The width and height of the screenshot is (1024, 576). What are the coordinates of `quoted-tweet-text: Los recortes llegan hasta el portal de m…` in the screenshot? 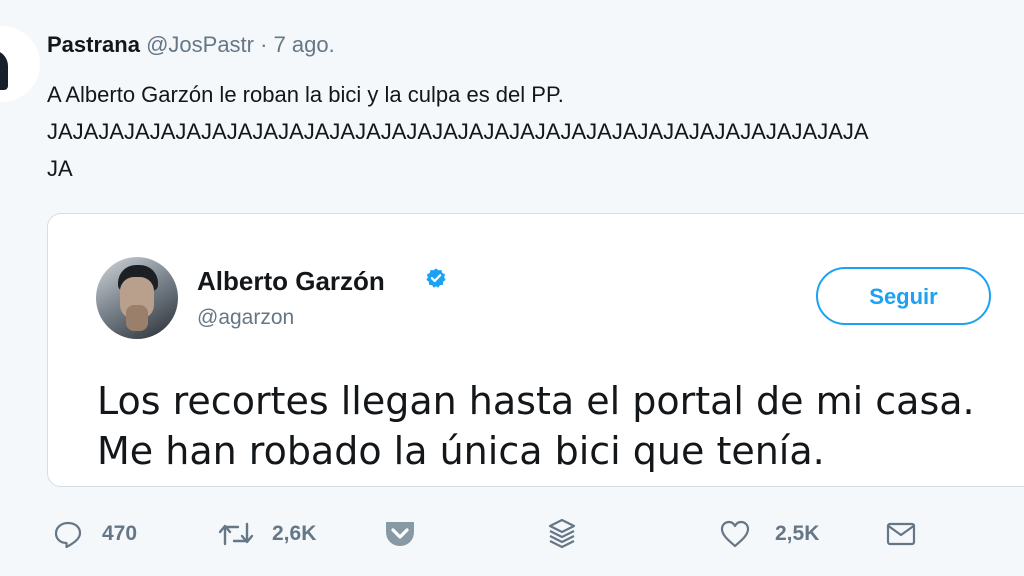 It's located at (536, 426).